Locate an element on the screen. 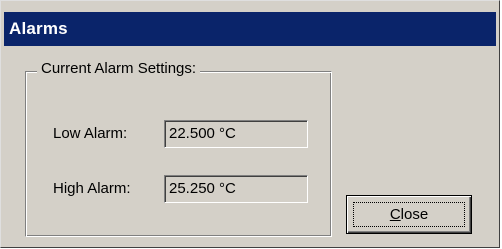 Image resolution: width=502 pixels, height=249 pixels. low-alarm-field: 22.500 °C is located at coordinates (236, 134).